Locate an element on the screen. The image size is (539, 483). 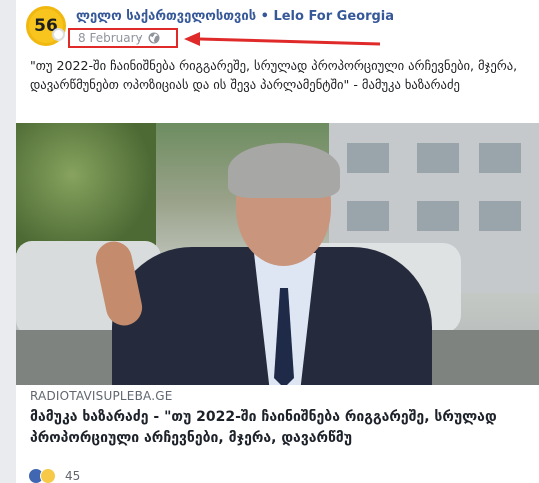
post-date-link: 8 February is located at coordinates (110, 38).